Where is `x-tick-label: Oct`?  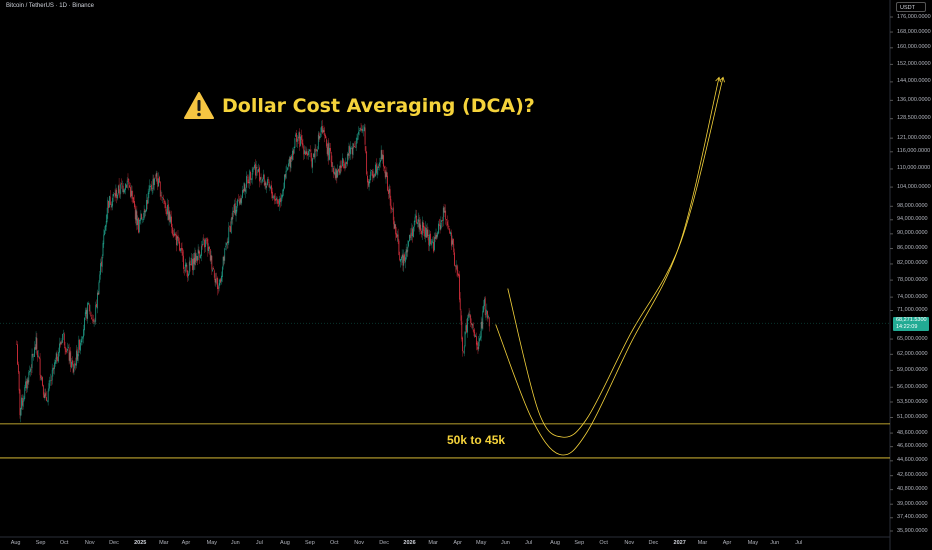 x-tick-label: Oct is located at coordinates (64, 543).